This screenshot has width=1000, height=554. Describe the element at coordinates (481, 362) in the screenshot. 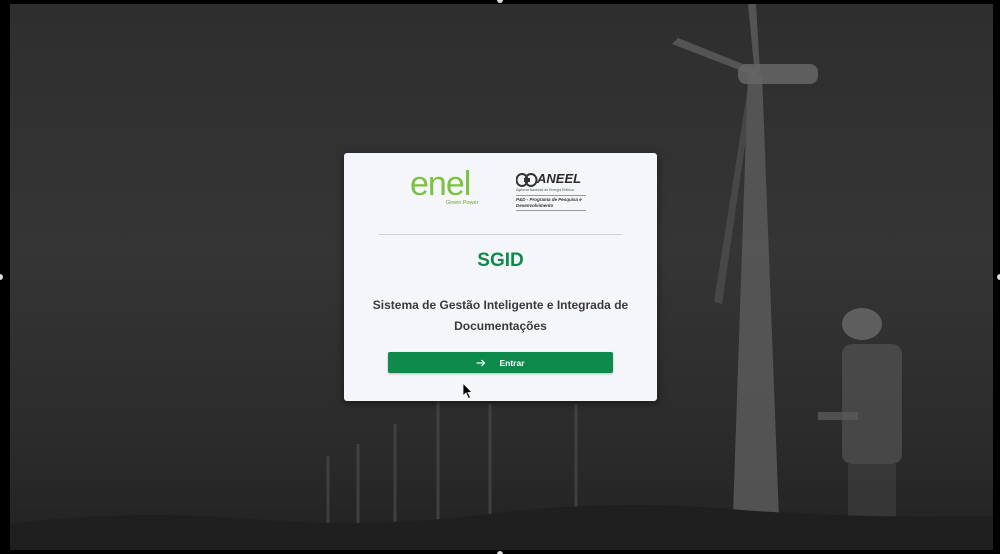

I see `arrow-right-icon` at that location.